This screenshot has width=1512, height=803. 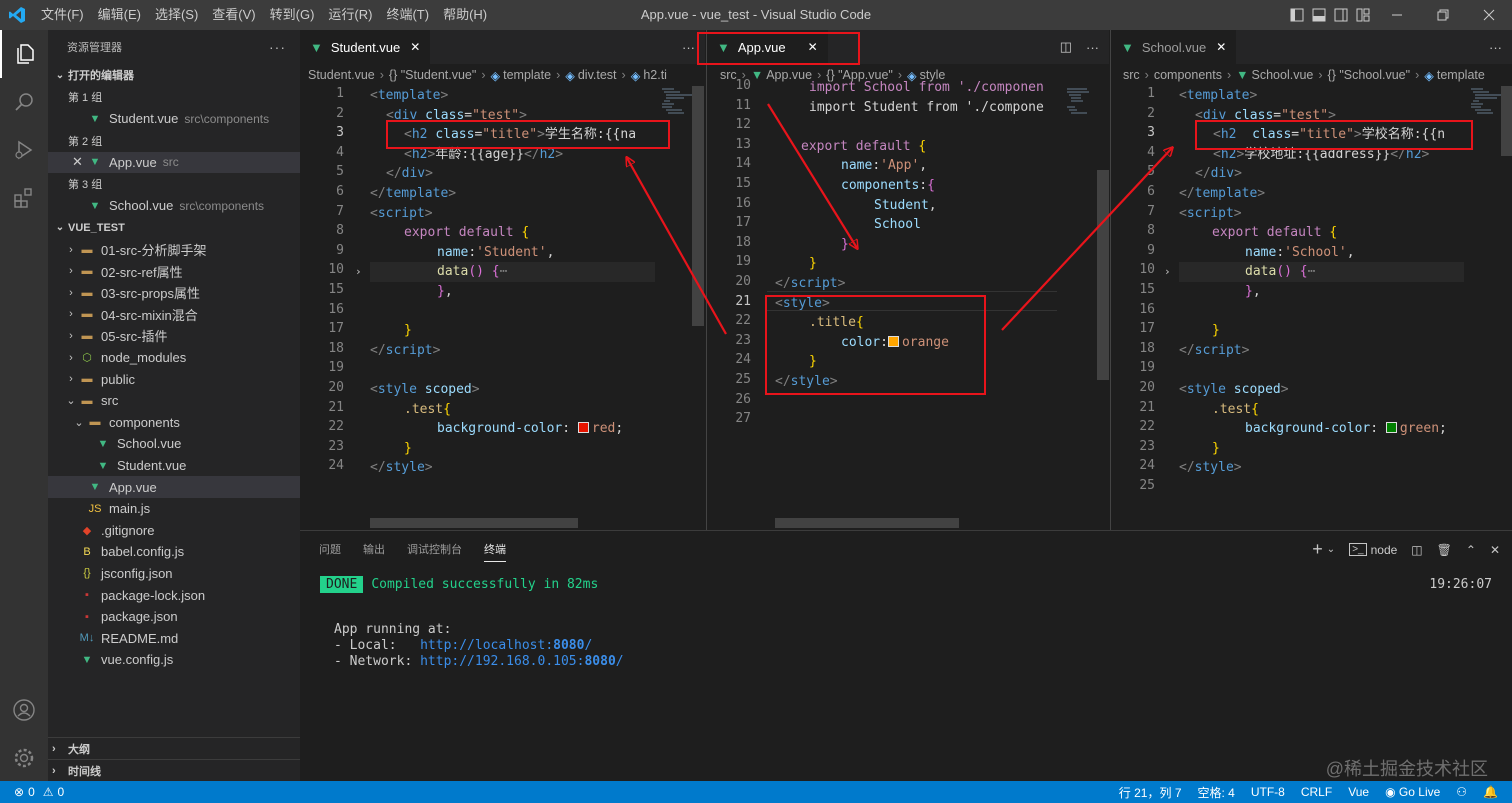 What do you see at coordinates (366, 47) in the screenshot?
I see `tab-student-vue: ▼ Student.vue ✕` at bounding box center [366, 47].